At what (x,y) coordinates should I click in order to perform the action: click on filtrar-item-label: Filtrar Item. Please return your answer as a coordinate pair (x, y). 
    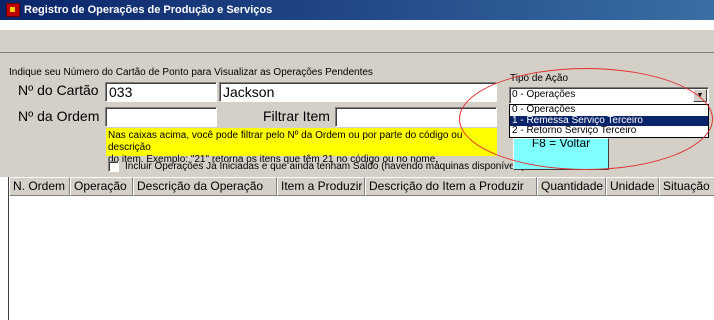
    Looking at the image, I should click on (296, 116).